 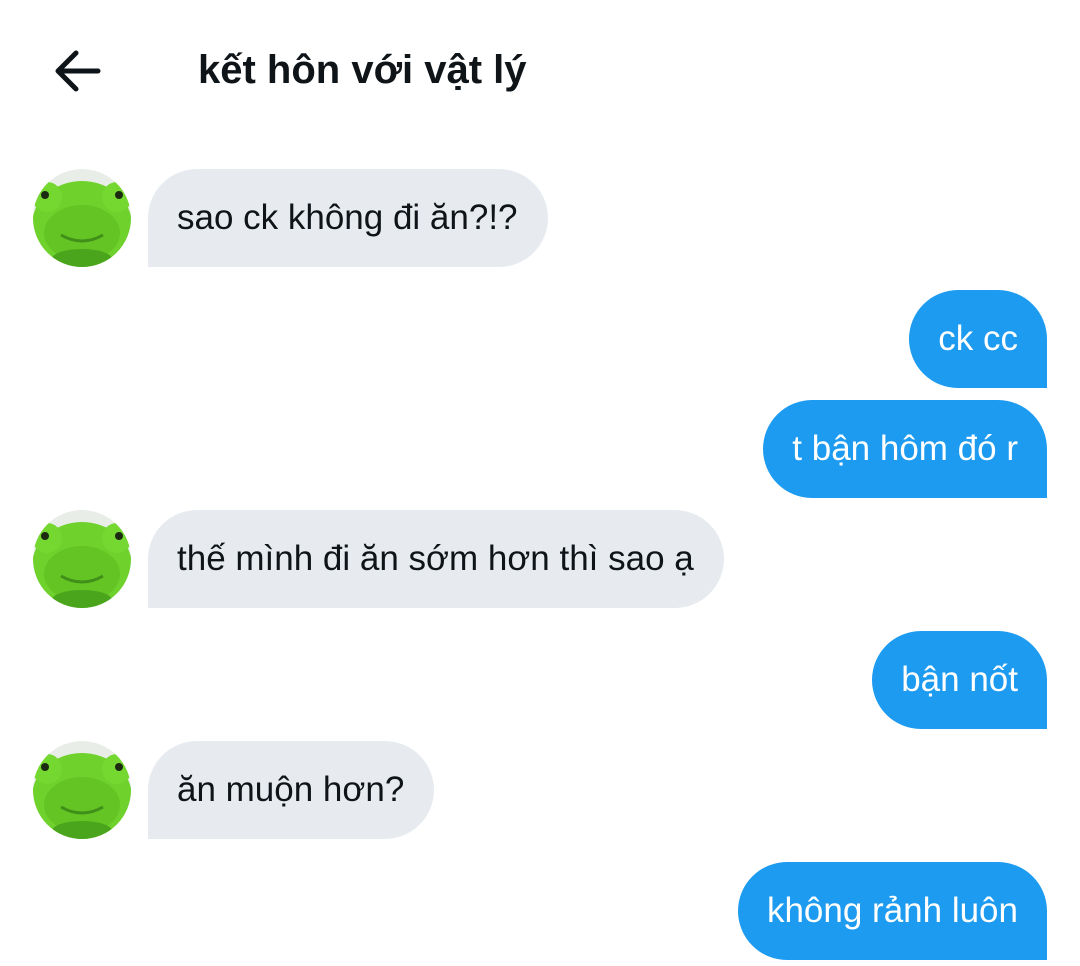 I want to click on conversation-header: kết hôn với vật lý, so click(x=540, y=70).